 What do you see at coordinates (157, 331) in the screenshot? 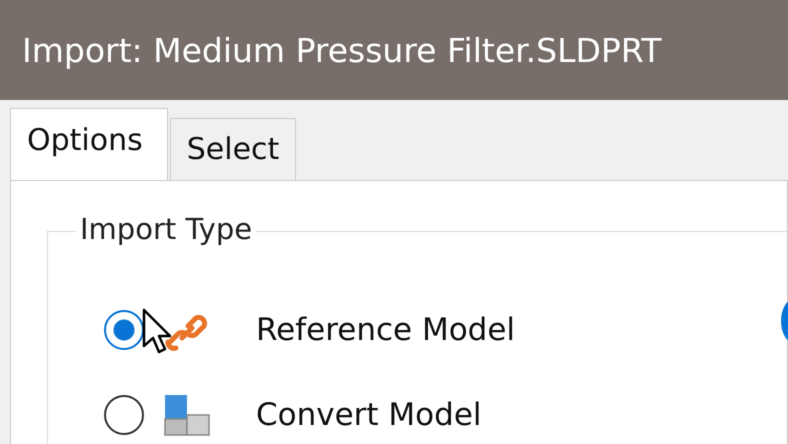
I see `mouse-cursor-icon` at bounding box center [157, 331].